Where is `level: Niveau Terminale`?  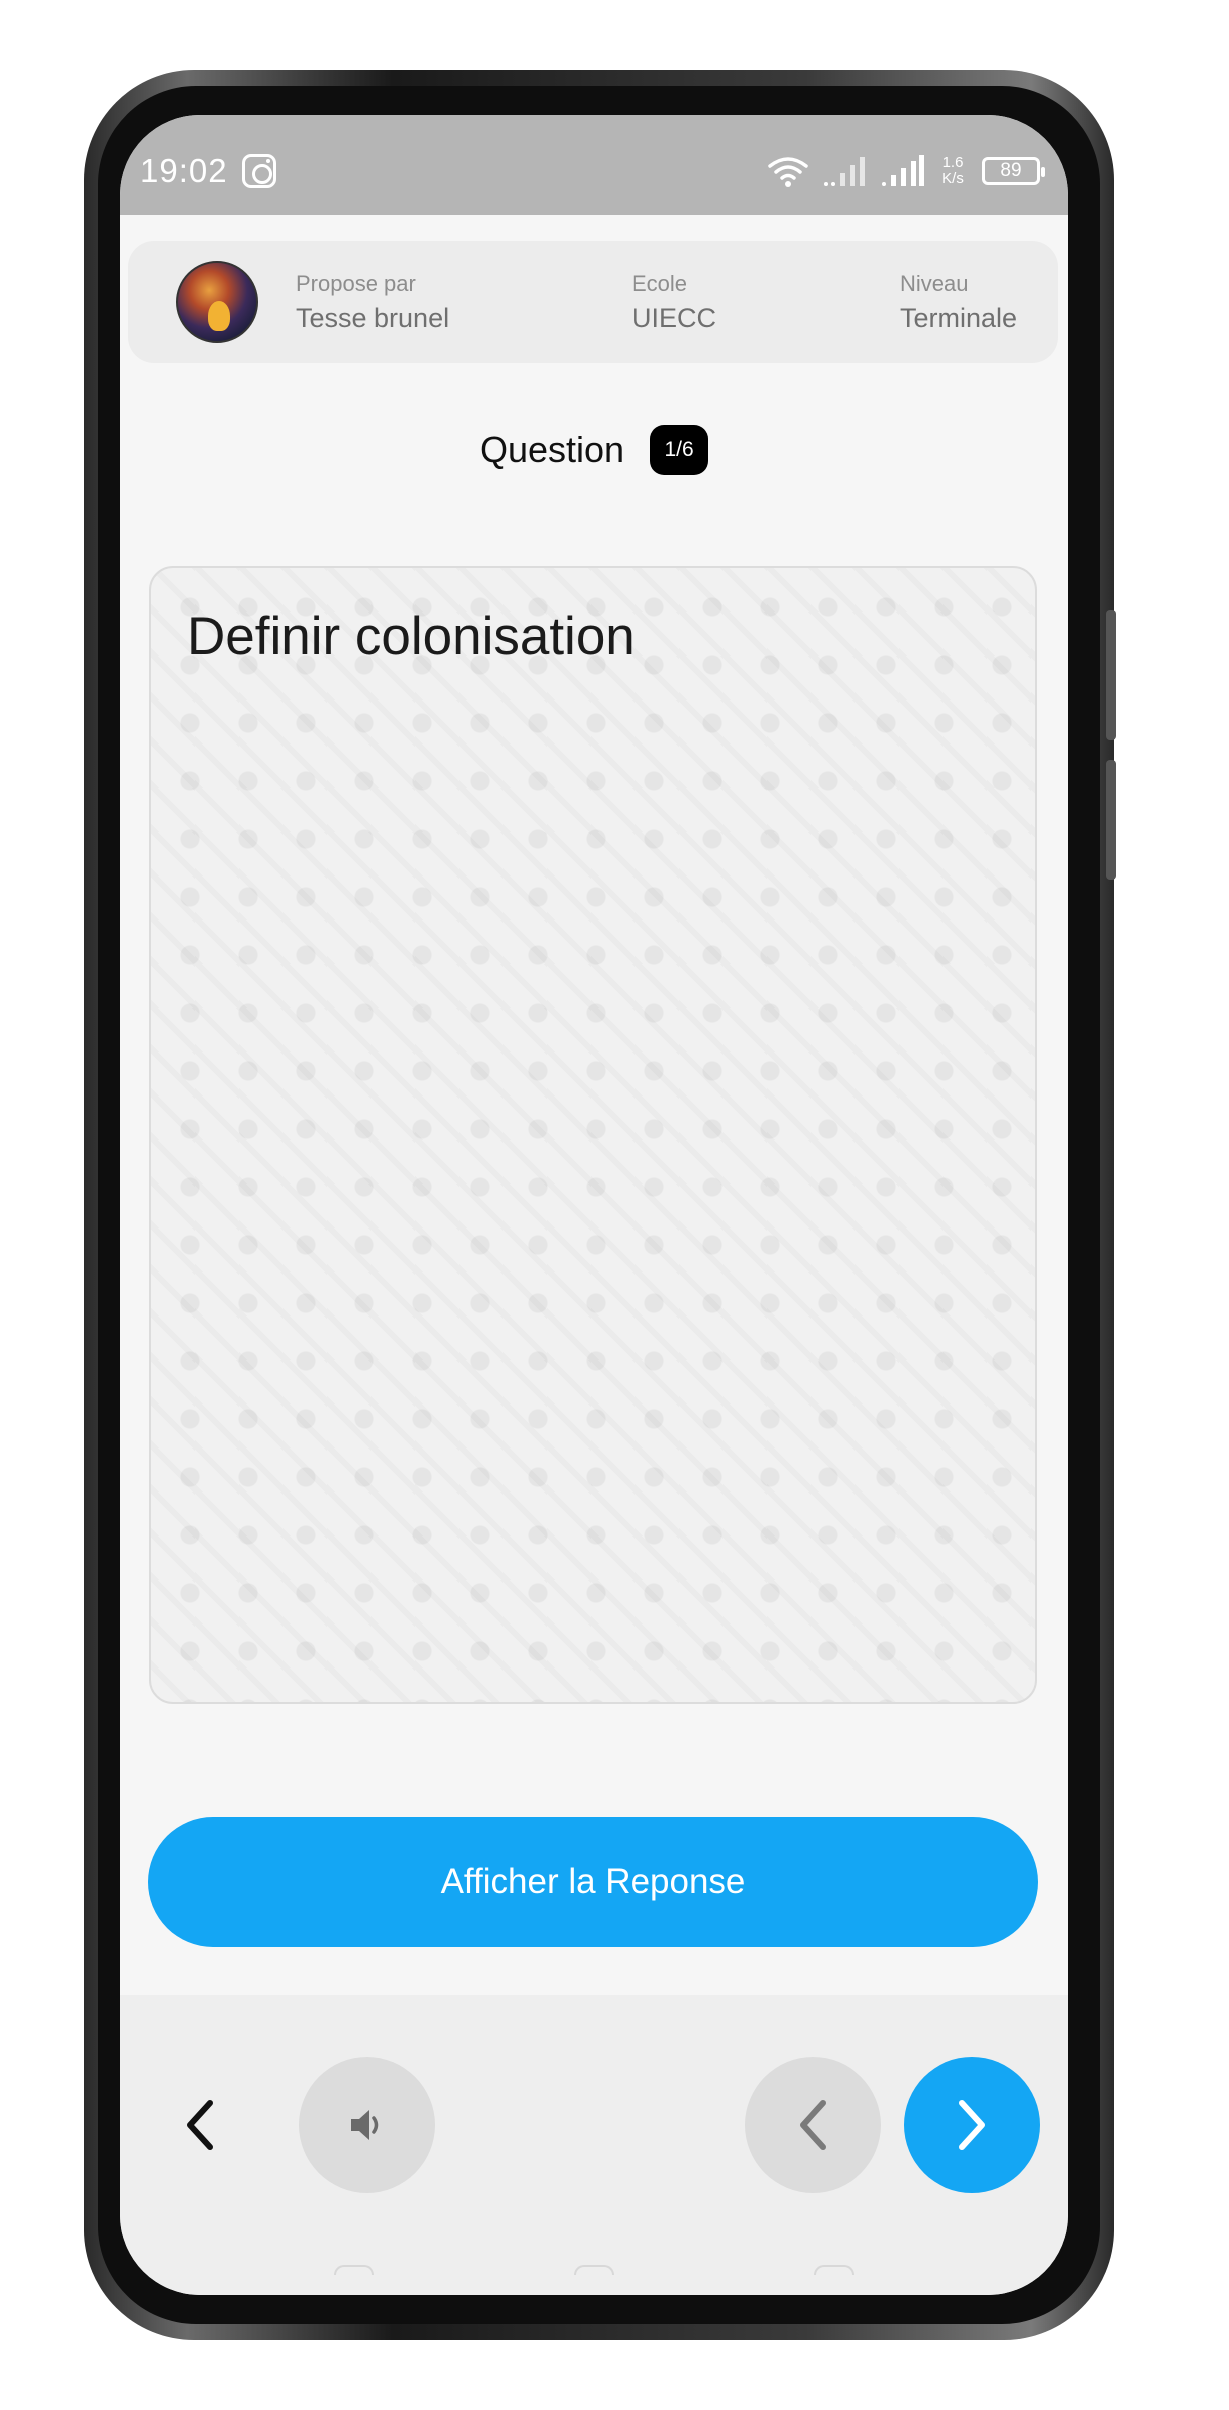 level: Niveau Terminale is located at coordinates (958, 302).